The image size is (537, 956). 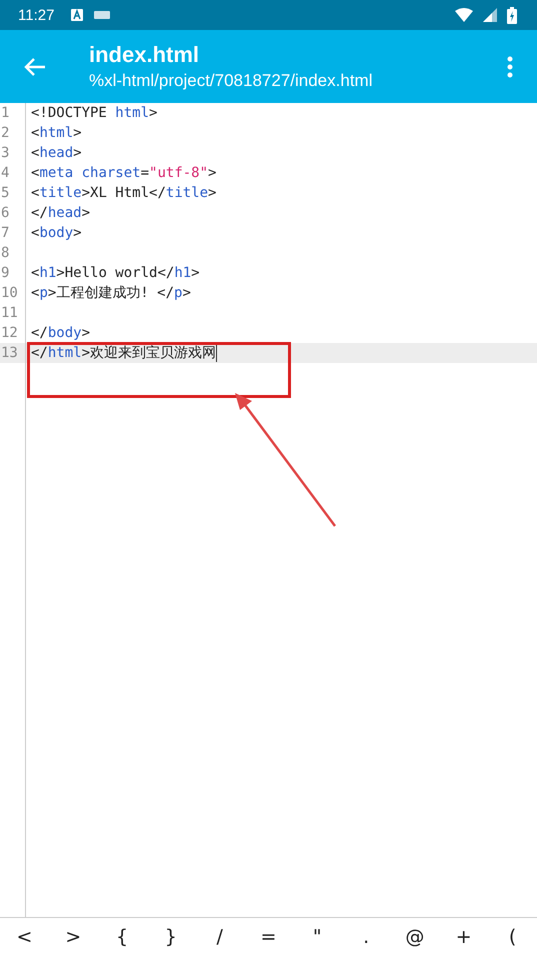 What do you see at coordinates (9, 353) in the screenshot?
I see `line-number: 13` at bounding box center [9, 353].